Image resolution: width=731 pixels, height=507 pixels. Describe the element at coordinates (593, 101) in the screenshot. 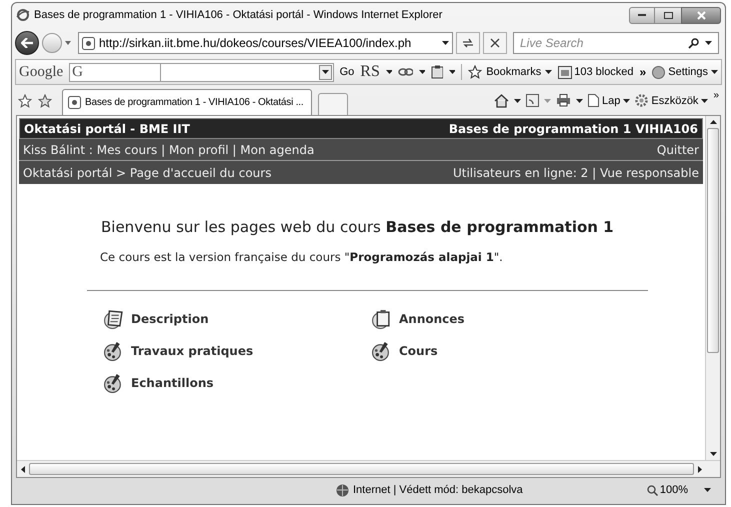

I see `document-icon` at that location.